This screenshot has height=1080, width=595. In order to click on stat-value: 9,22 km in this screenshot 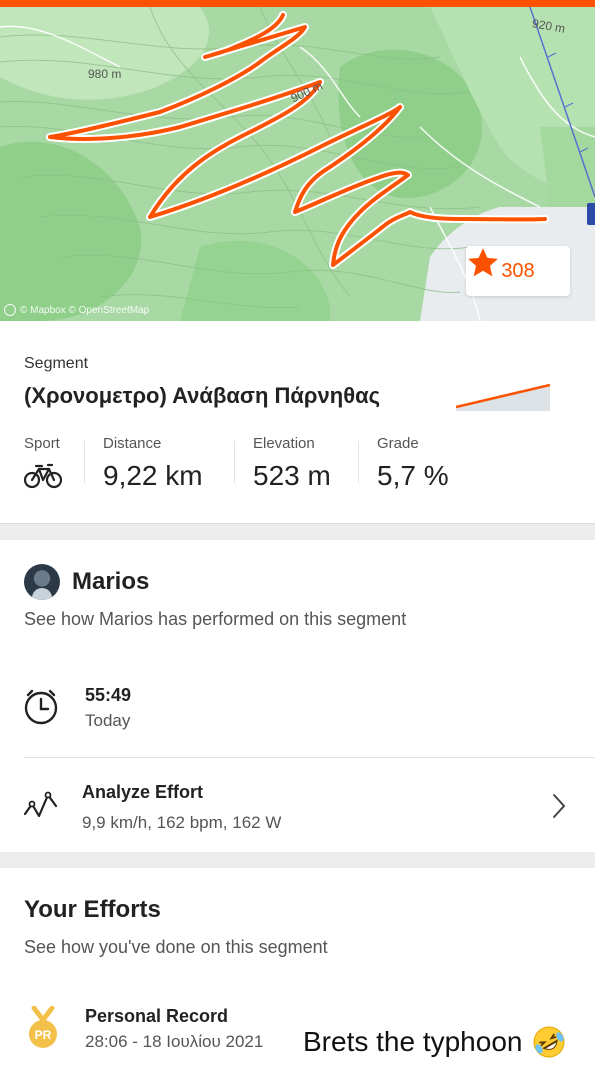, I will do `click(153, 475)`.